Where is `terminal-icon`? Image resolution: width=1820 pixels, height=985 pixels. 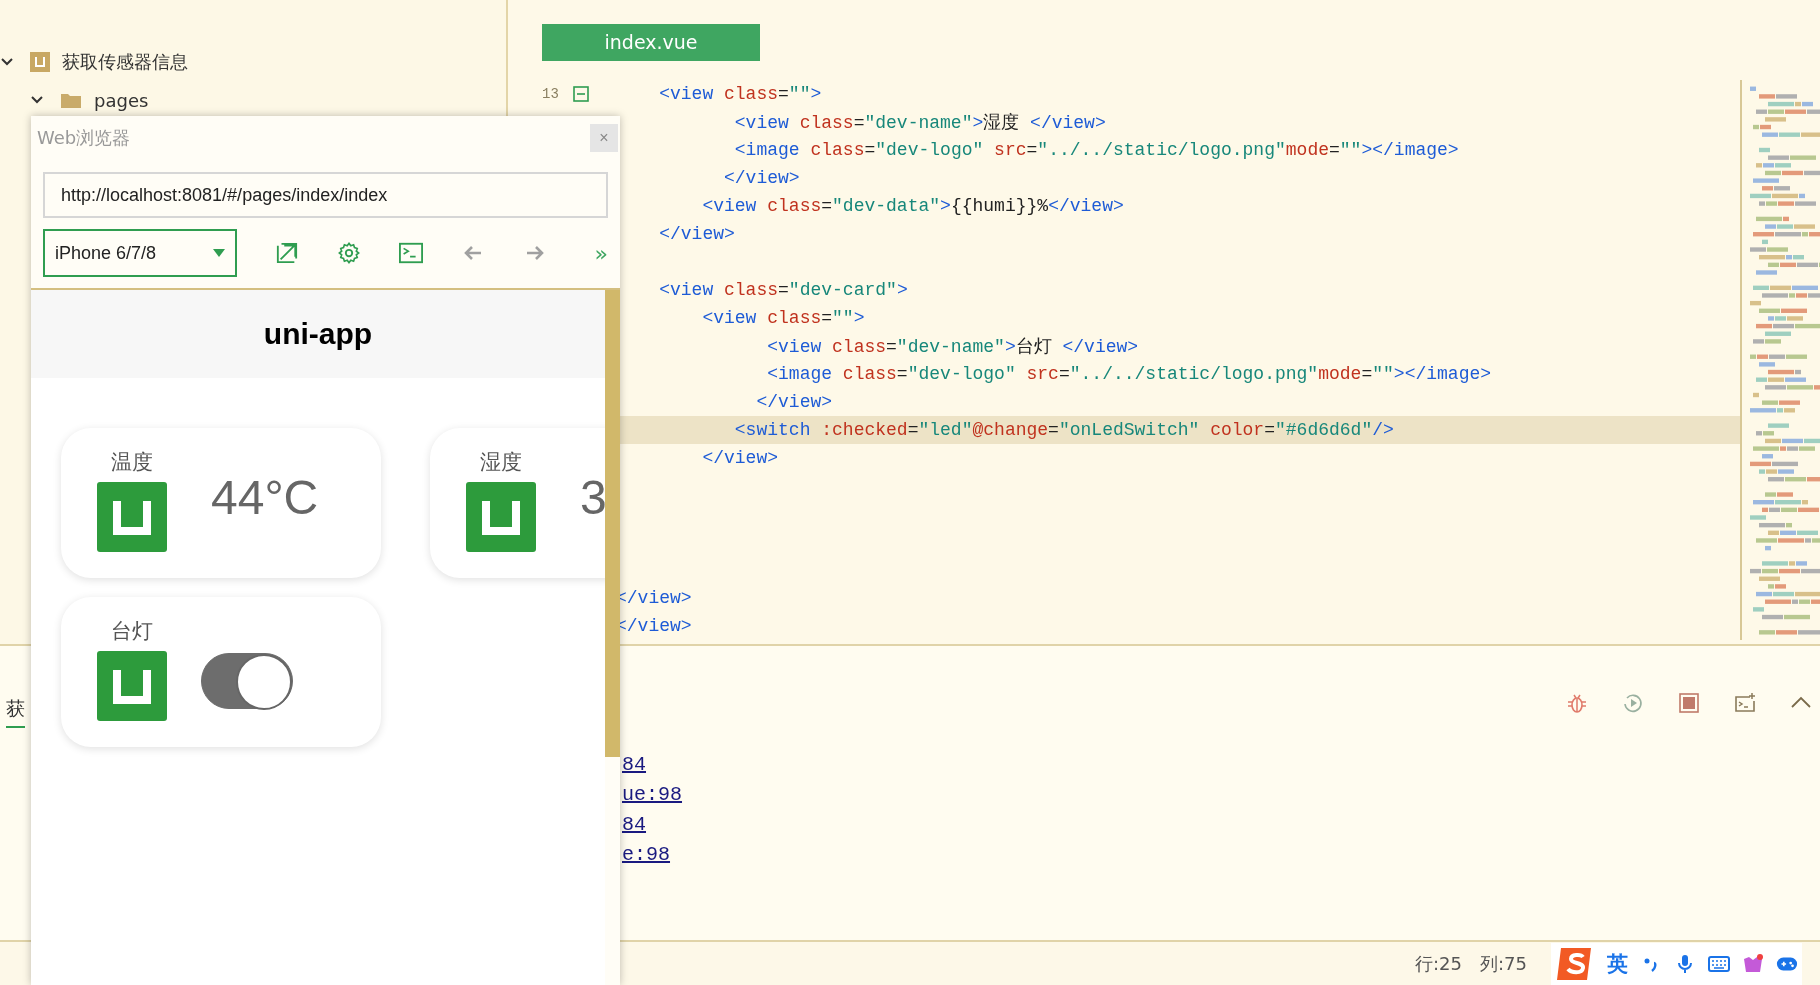 terminal-icon is located at coordinates (411, 253).